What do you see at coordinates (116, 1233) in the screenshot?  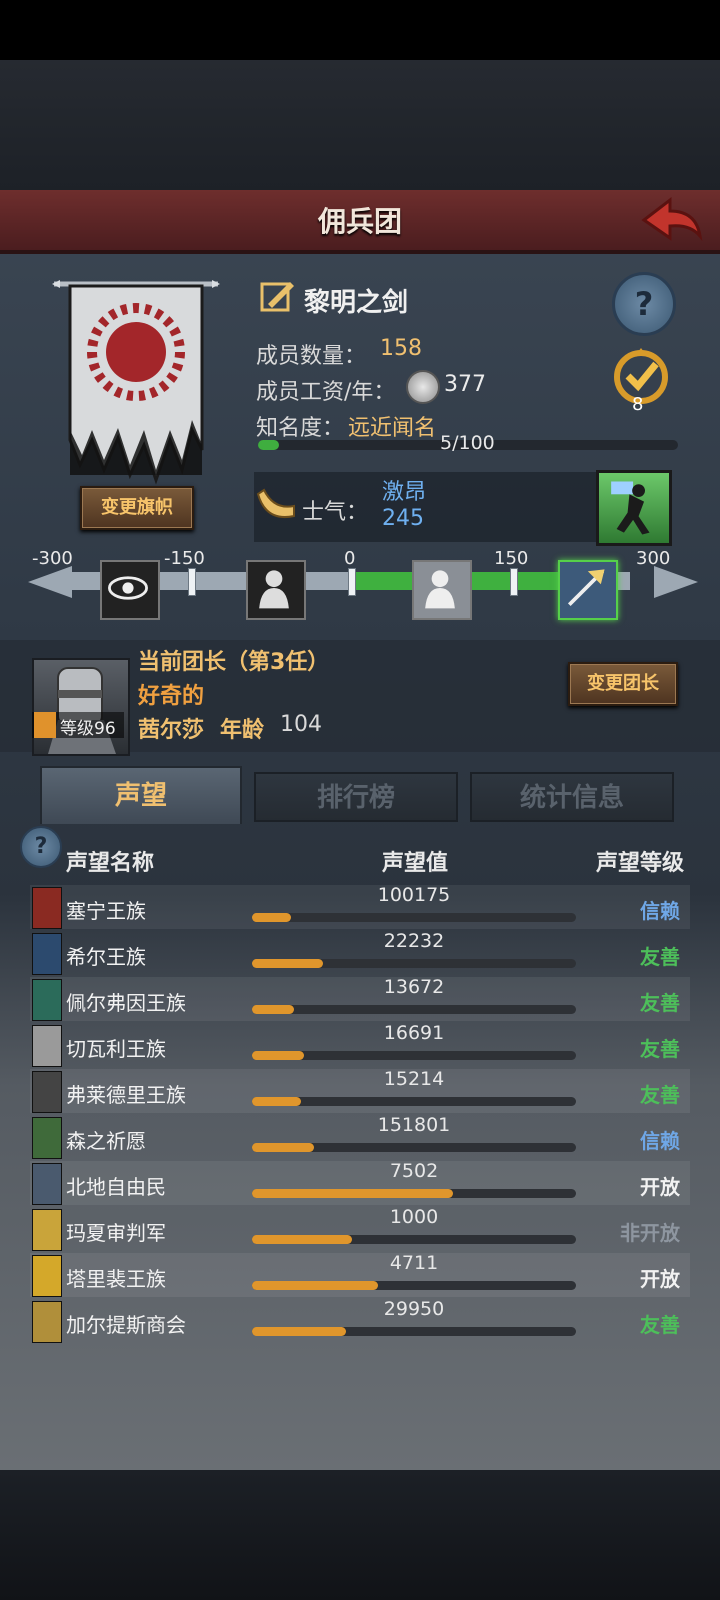 I see `faction-name: 玛夏审判军` at bounding box center [116, 1233].